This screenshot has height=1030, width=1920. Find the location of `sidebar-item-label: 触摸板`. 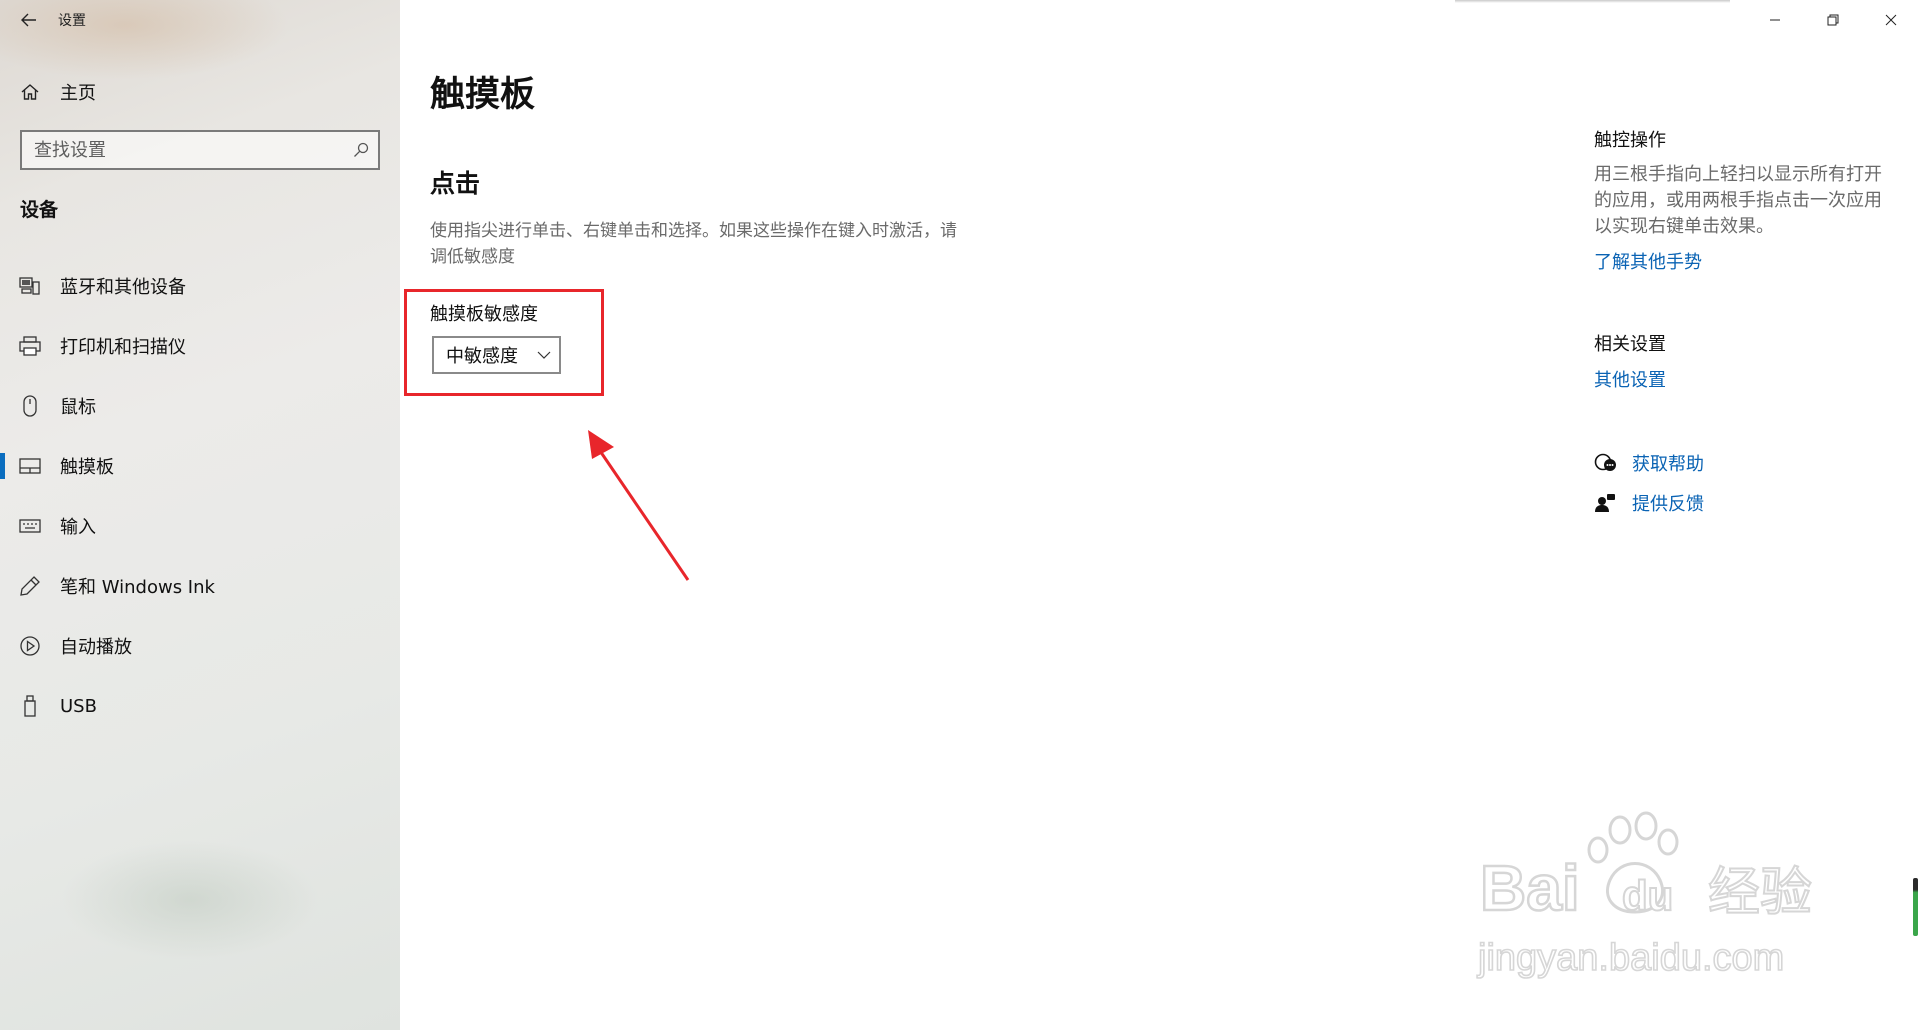

sidebar-item-label: 触摸板 is located at coordinates (87, 467).